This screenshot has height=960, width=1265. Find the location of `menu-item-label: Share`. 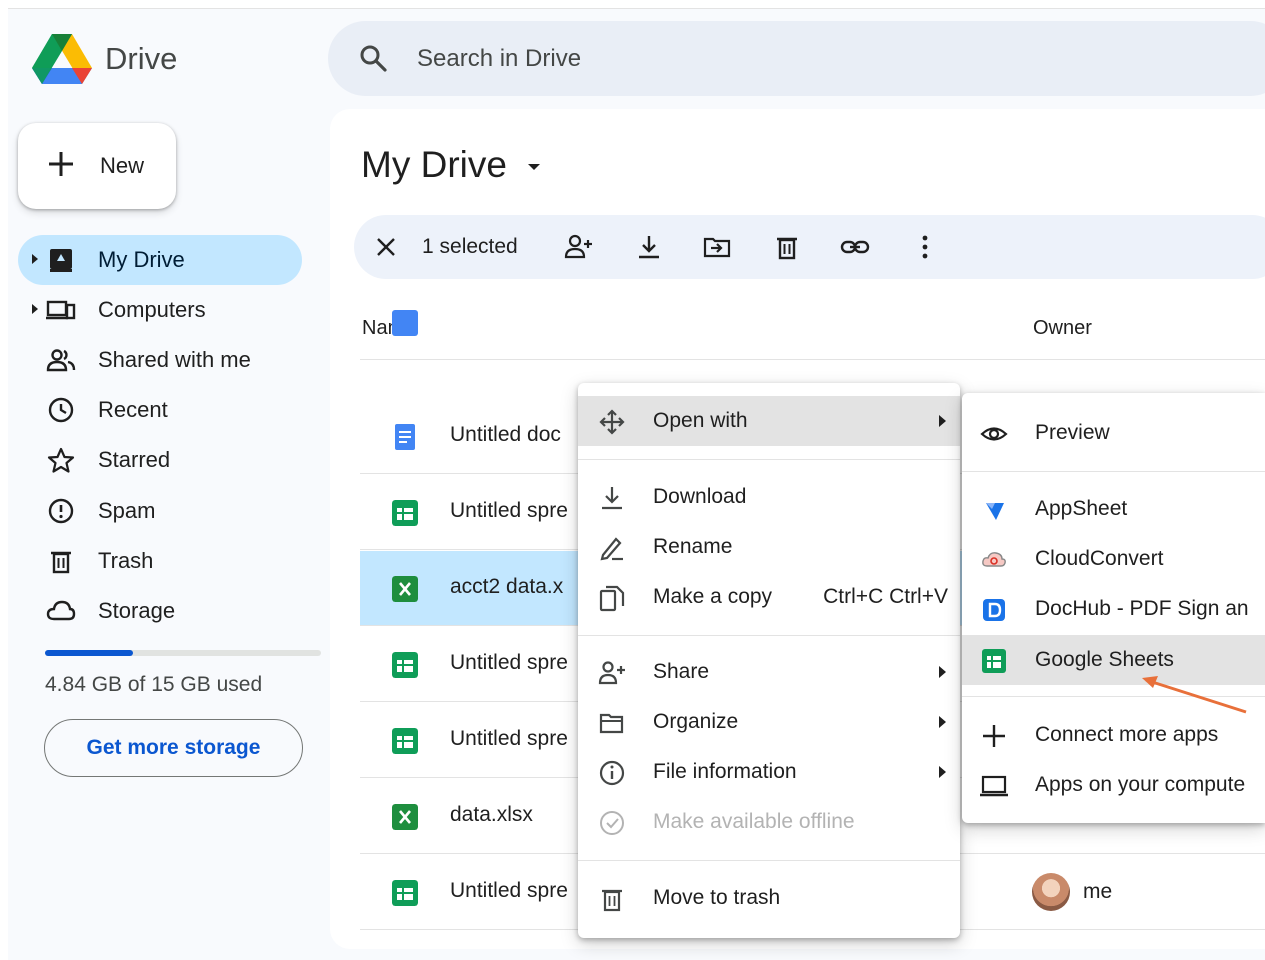

menu-item-label: Share is located at coordinates (681, 671).